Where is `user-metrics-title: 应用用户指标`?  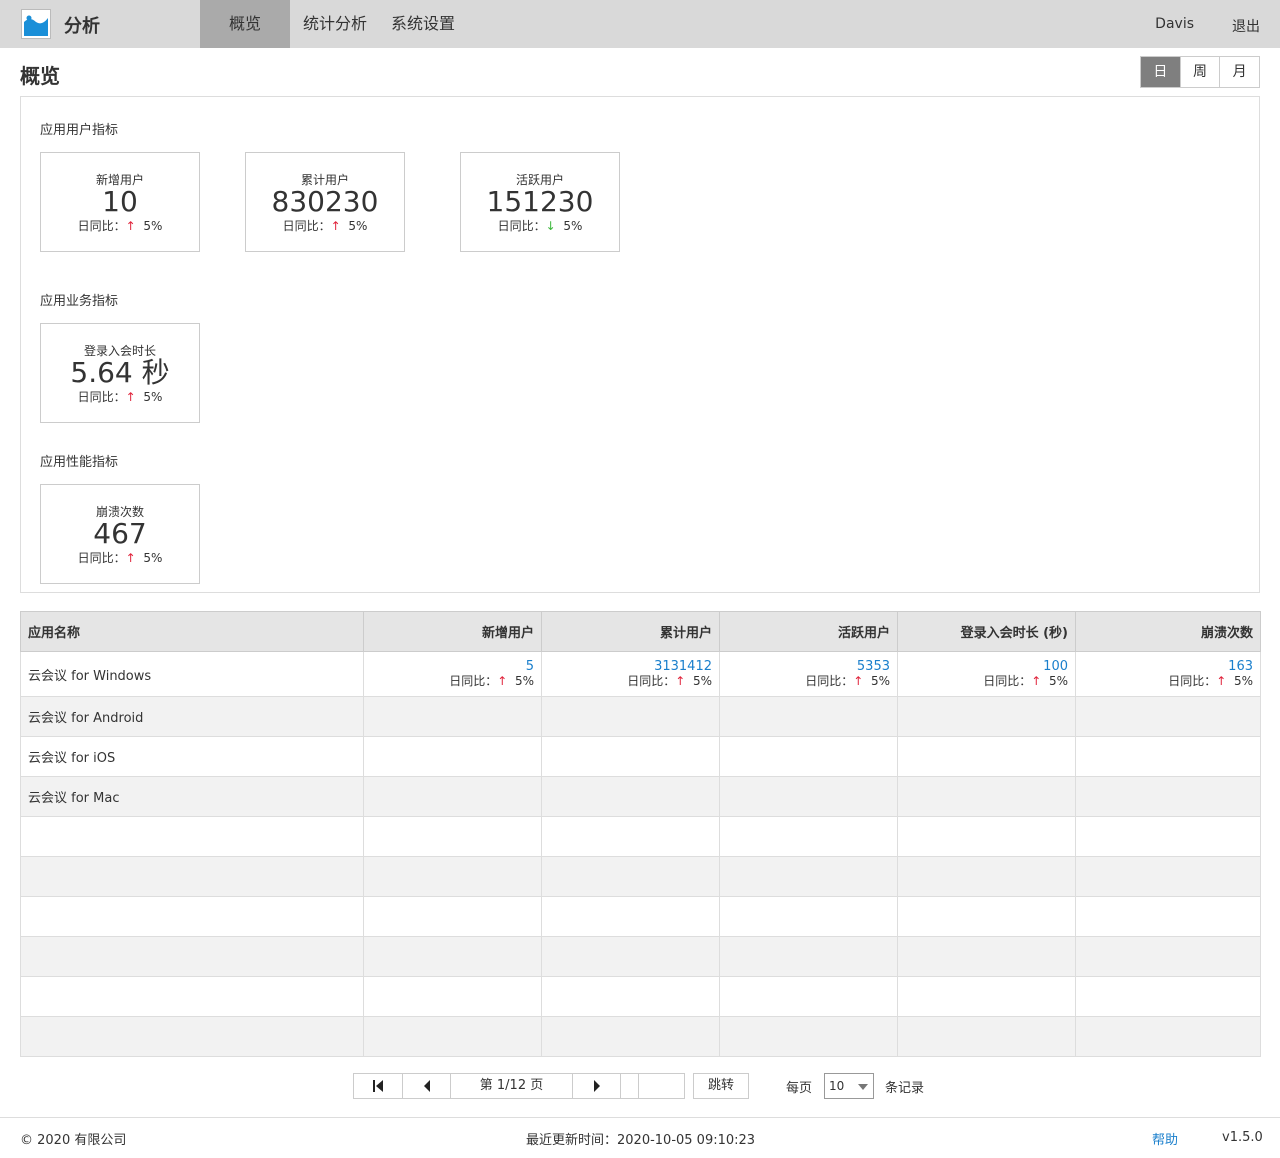
user-metrics-title: 应用用户指标 is located at coordinates (79, 130).